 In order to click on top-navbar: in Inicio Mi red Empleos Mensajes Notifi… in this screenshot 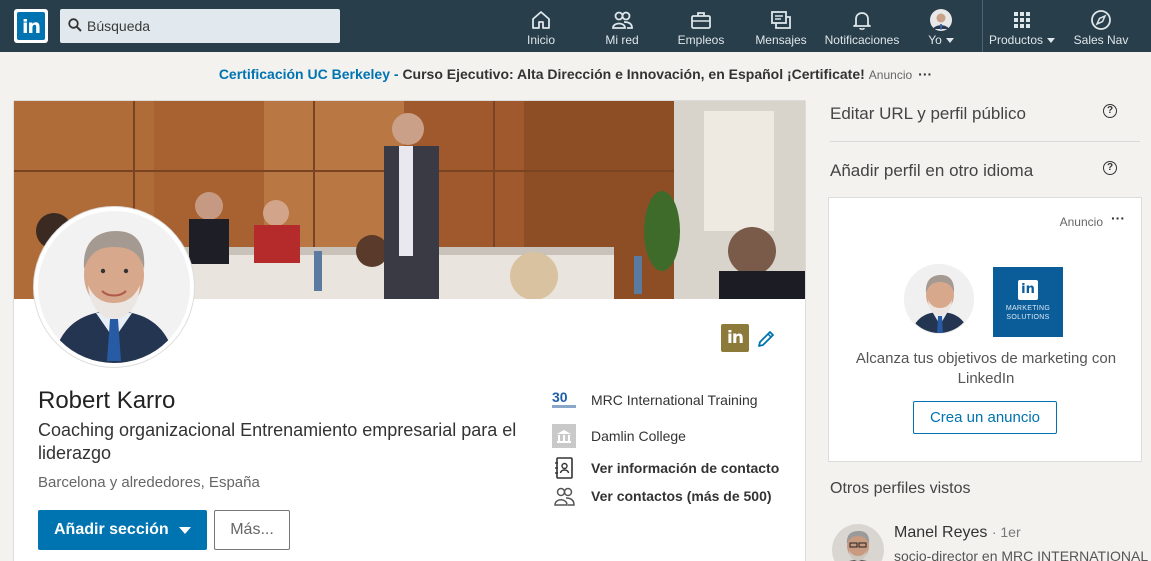, I will do `click(575, 26)`.